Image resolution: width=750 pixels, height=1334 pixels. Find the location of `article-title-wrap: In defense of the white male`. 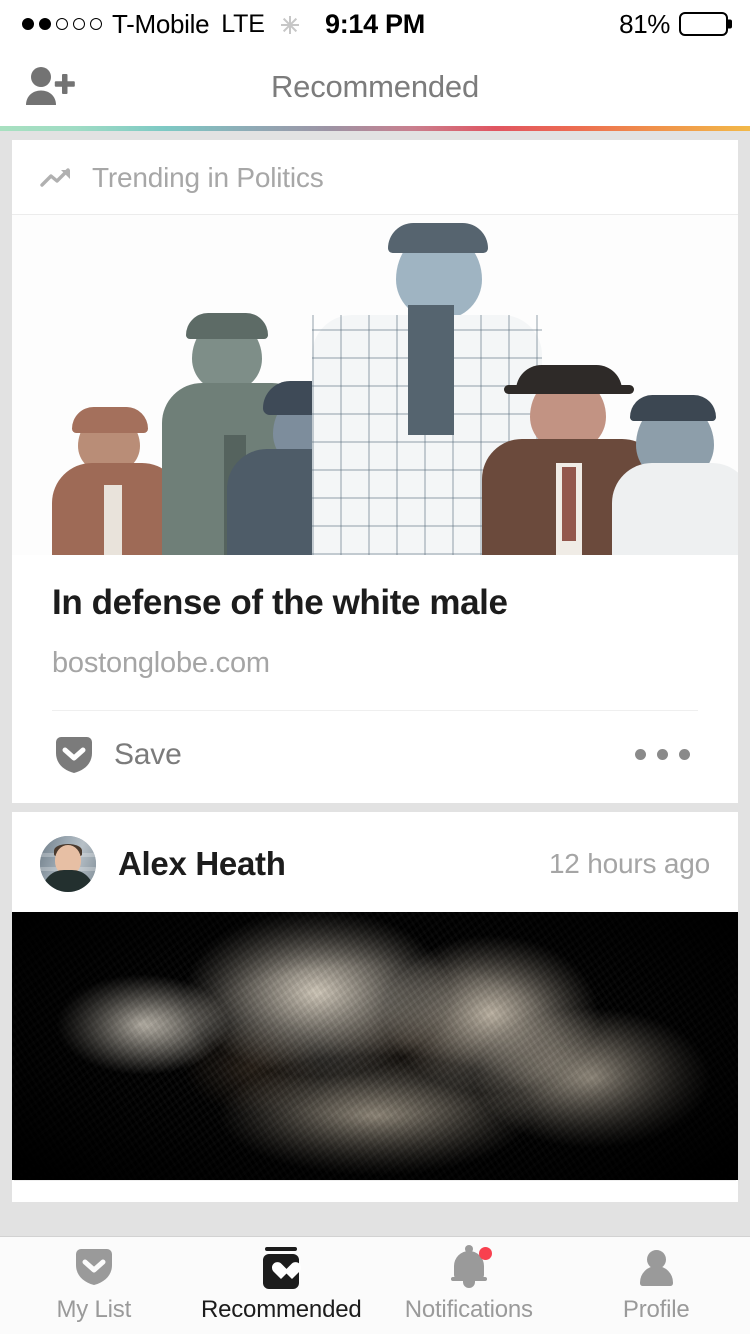

article-title-wrap: In defense of the white male is located at coordinates (375, 594).